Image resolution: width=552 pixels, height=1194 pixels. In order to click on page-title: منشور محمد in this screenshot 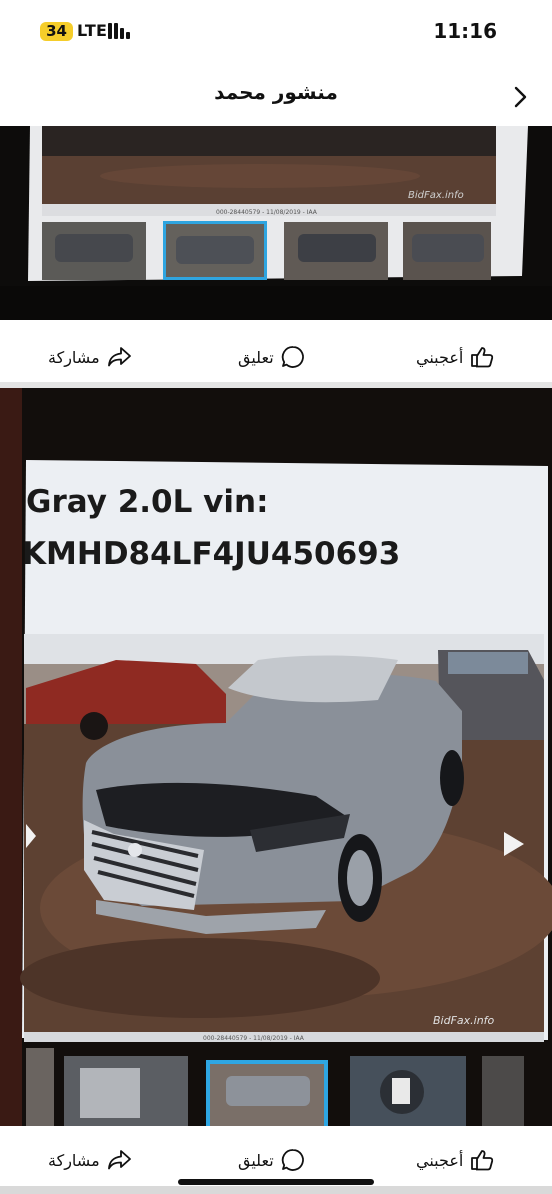, I will do `click(276, 92)`.